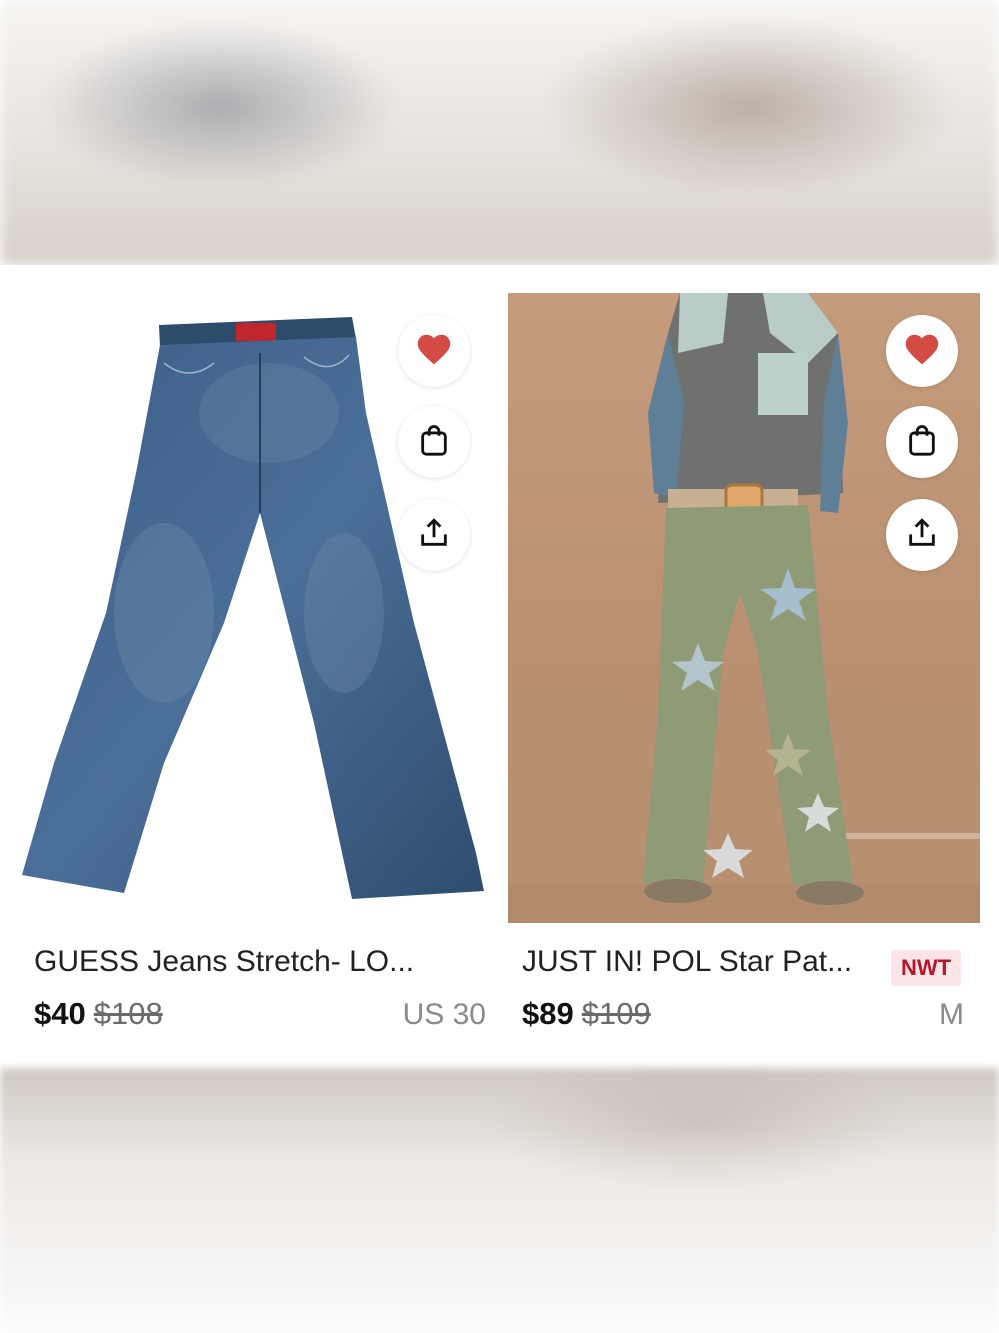 The image size is (999, 1333). What do you see at coordinates (444, 1014) in the screenshot?
I see `listing-size: US 30` at bounding box center [444, 1014].